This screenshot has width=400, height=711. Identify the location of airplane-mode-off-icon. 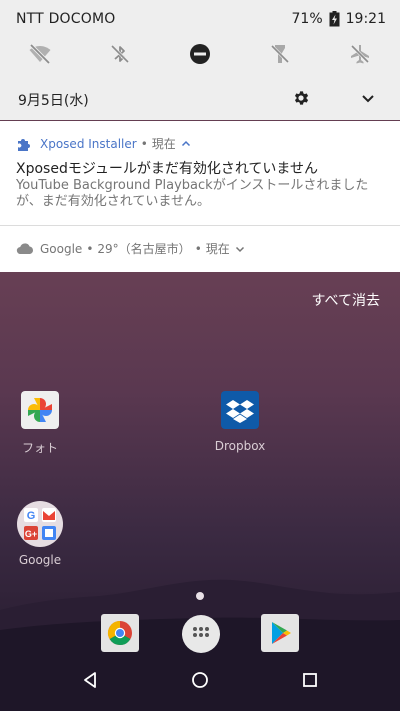
(360, 54).